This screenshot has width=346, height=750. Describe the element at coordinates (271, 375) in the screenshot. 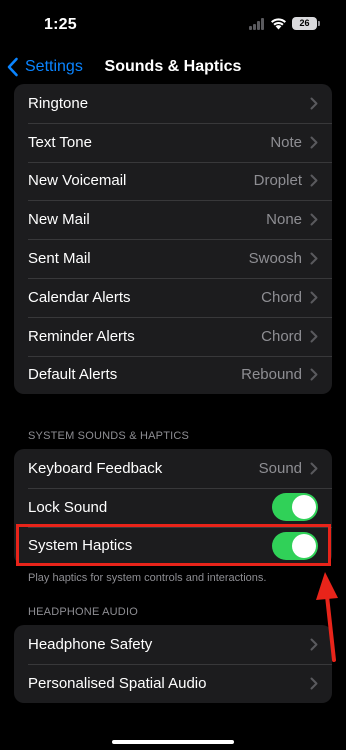

I see `row-value: Rebound` at that location.